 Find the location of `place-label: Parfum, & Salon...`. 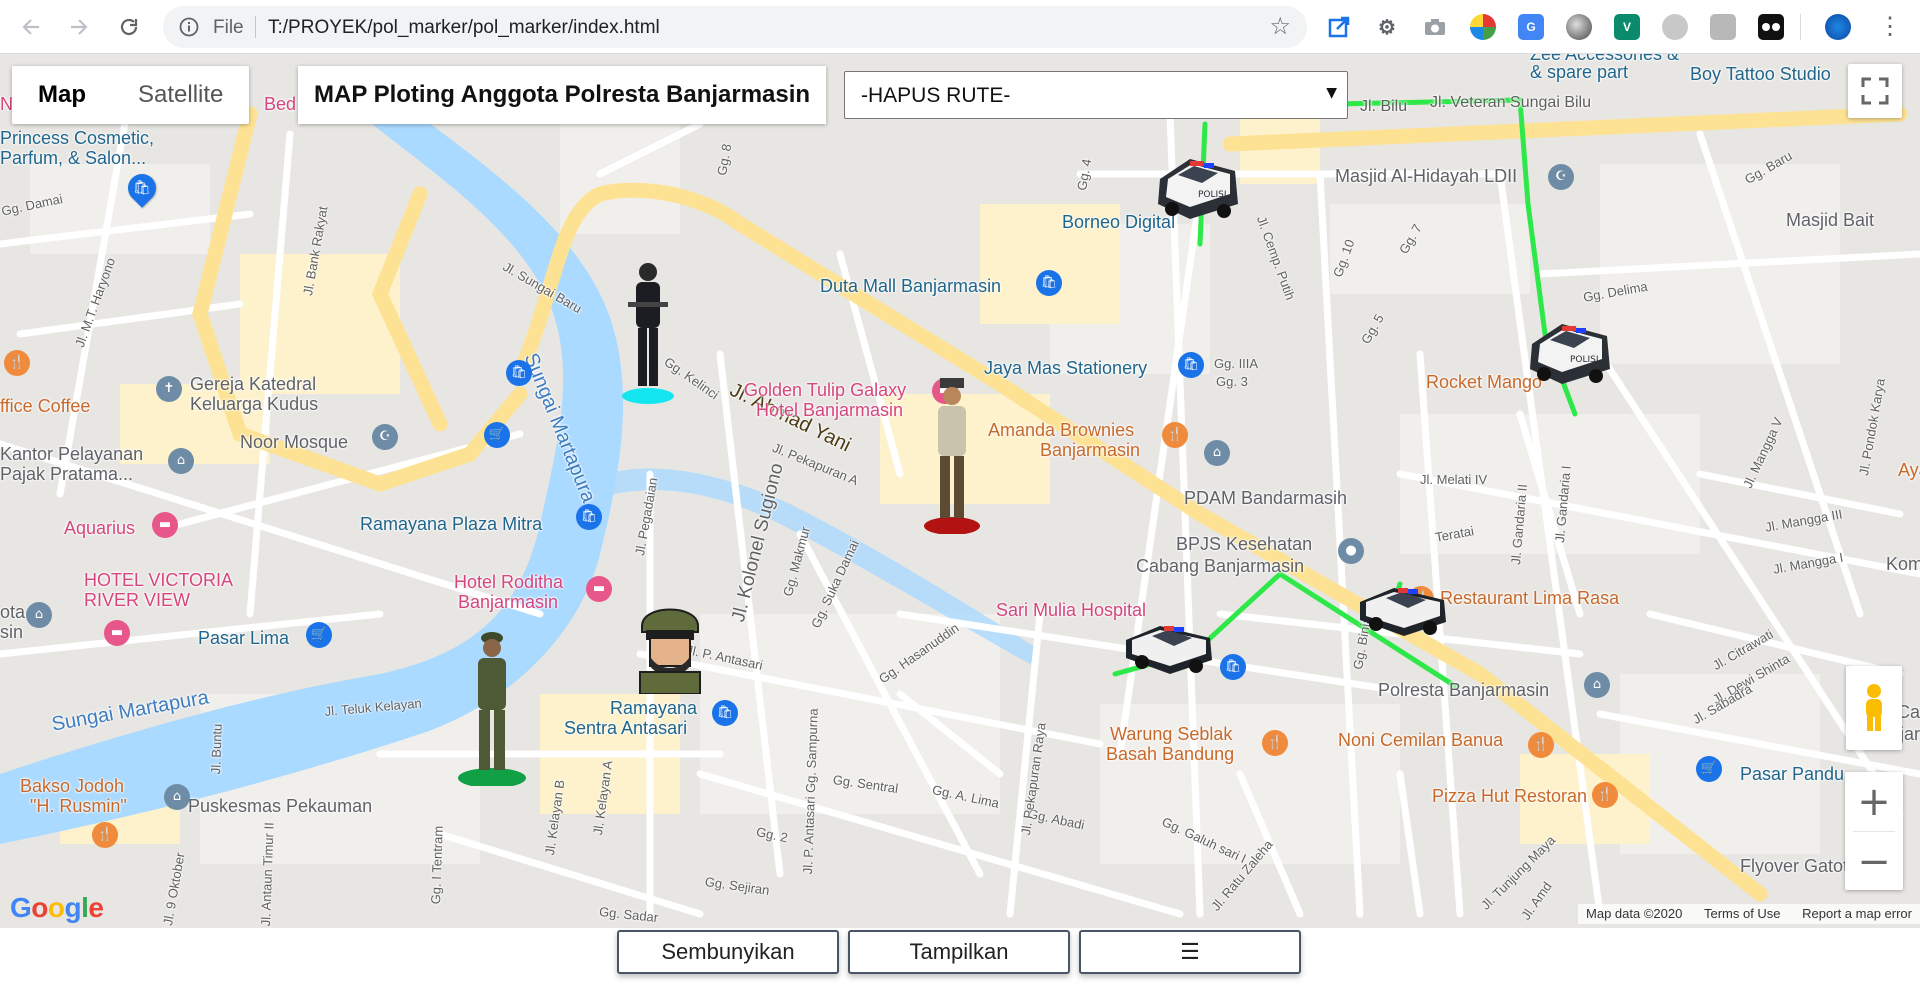

place-label: Parfum, & Salon... is located at coordinates (73, 158).